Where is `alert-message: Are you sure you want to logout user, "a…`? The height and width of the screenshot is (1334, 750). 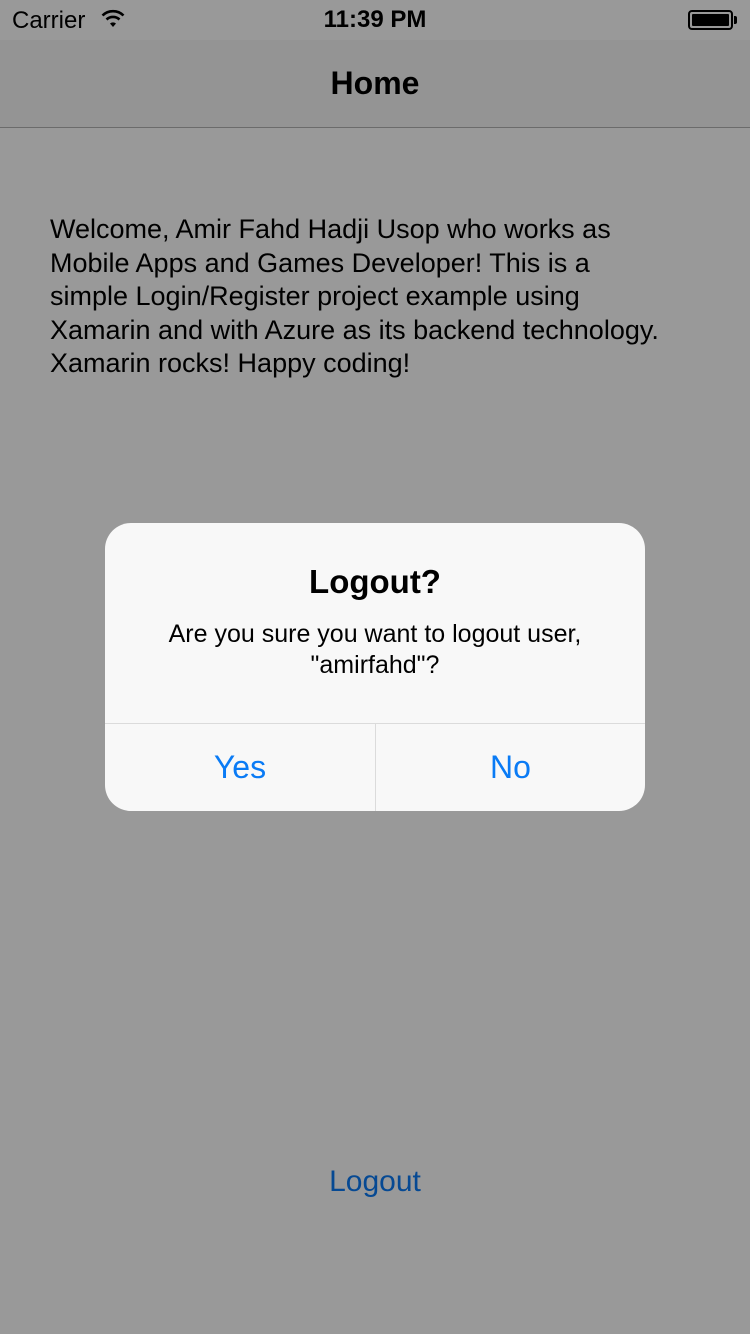
alert-message: Are you sure you want to logout user, "a… is located at coordinates (375, 649).